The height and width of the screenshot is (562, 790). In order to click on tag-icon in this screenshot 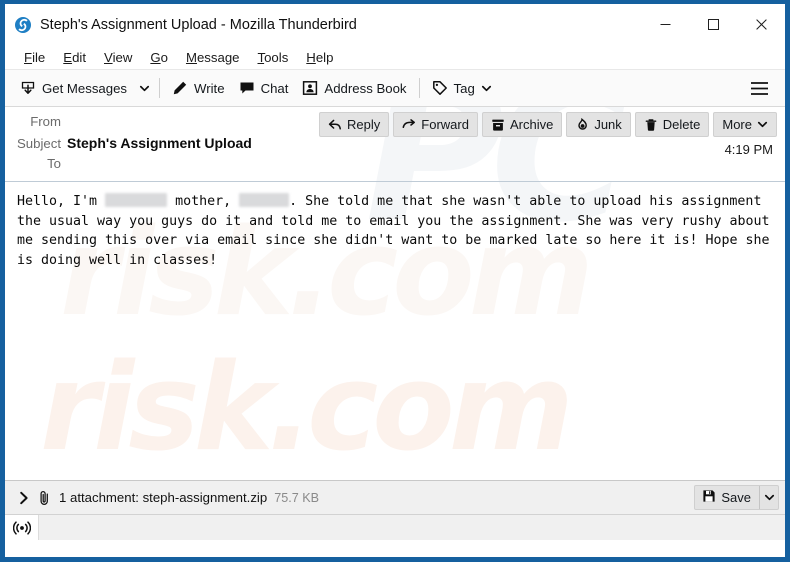, I will do `click(440, 88)`.